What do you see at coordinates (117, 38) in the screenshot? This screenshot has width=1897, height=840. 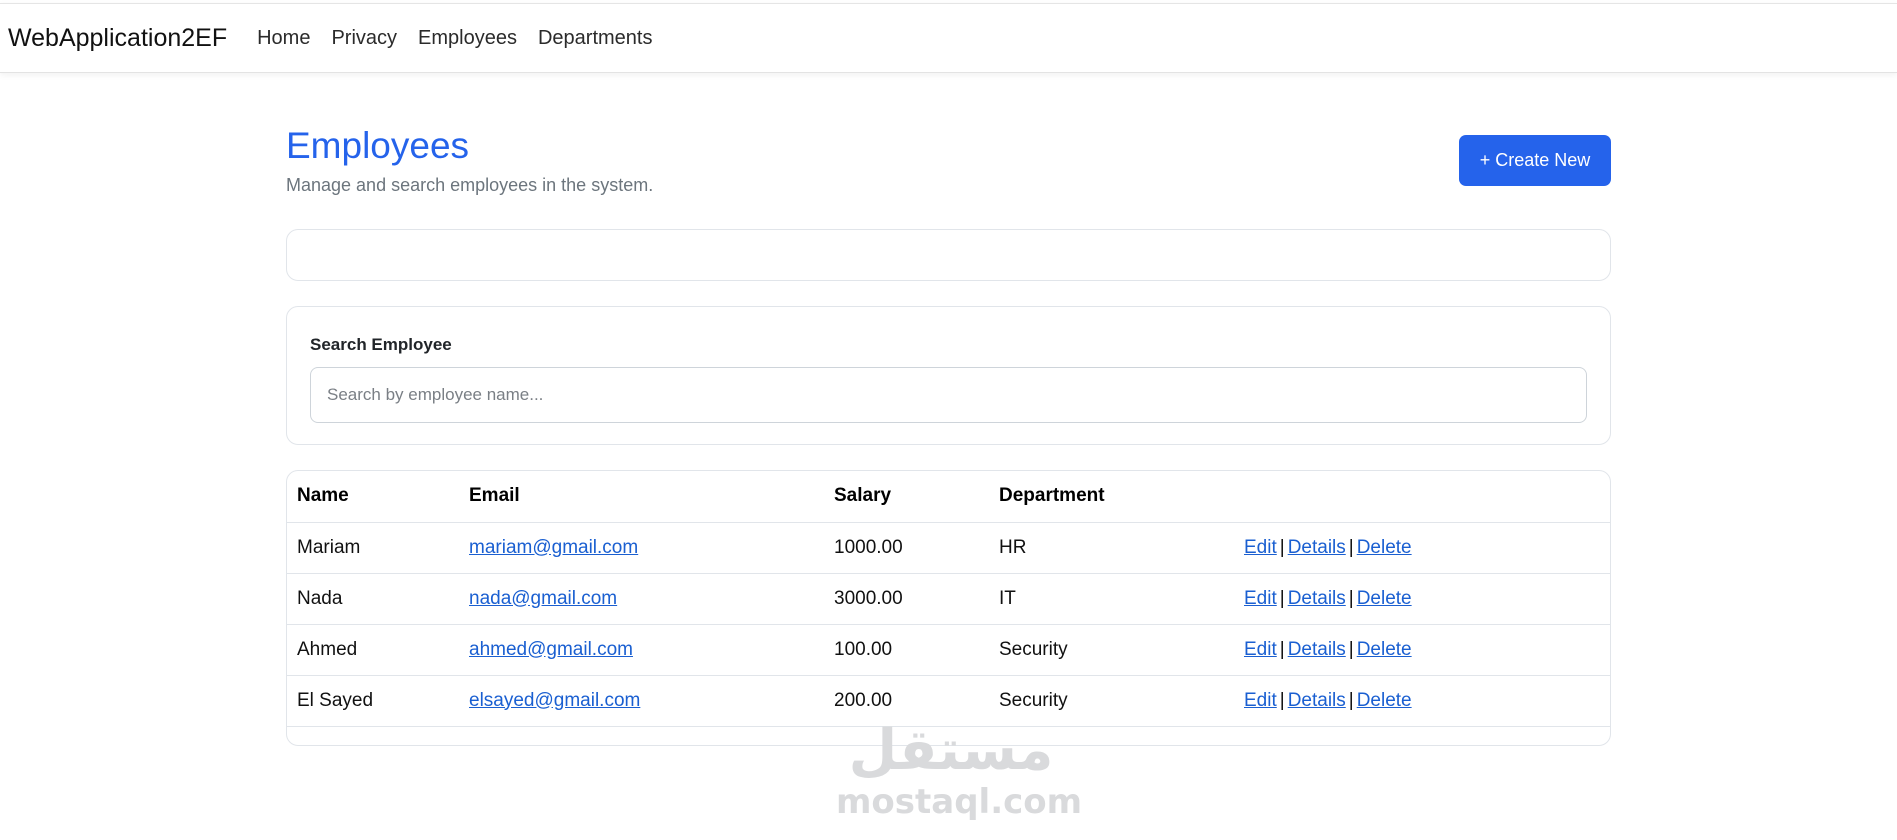 I see `brand-link: WebApplication2EF` at bounding box center [117, 38].